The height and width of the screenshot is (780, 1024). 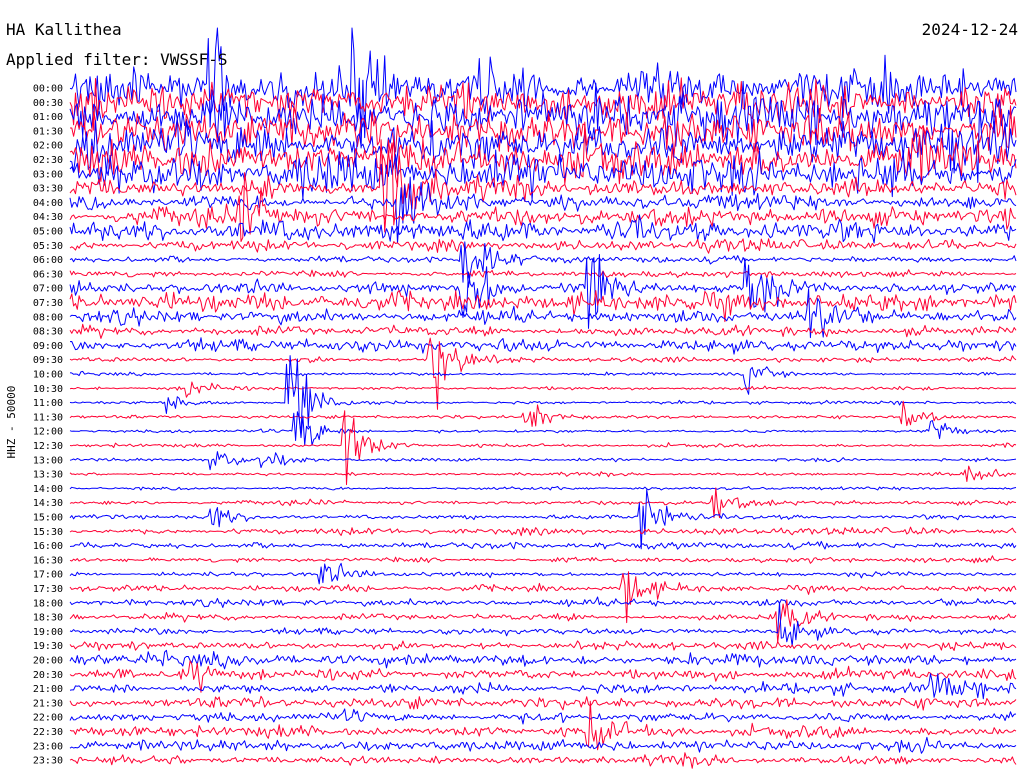 What do you see at coordinates (48, 389) in the screenshot?
I see `time-label-1030: 10:30` at bounding box center [48, 389].